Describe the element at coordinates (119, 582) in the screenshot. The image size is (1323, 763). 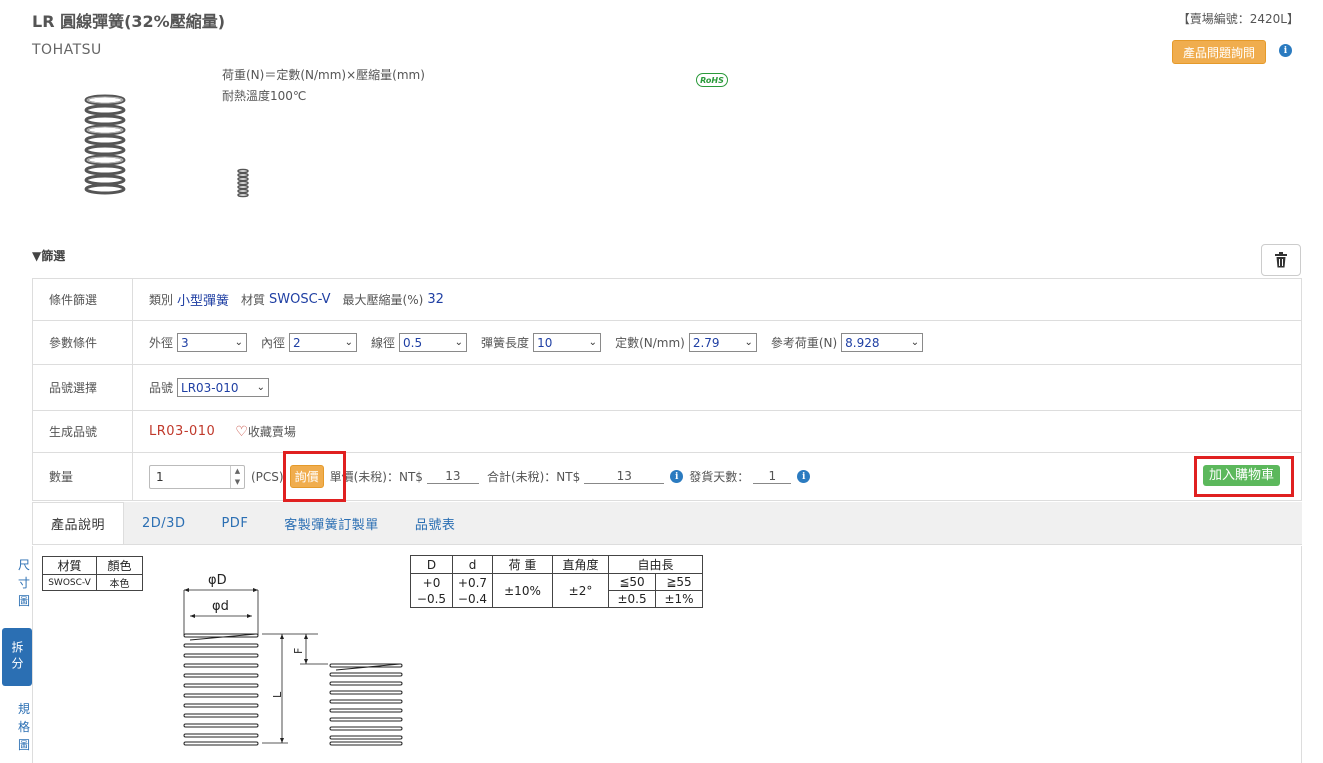
I see `color-value: 本色` at that location.